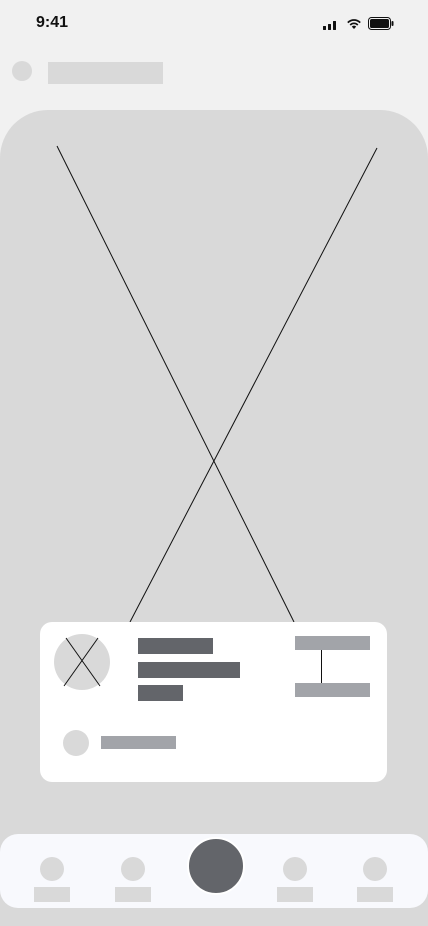  Describe the element at coordinates (22, 71) in the screenshot. I see `header-avatar` at that location.